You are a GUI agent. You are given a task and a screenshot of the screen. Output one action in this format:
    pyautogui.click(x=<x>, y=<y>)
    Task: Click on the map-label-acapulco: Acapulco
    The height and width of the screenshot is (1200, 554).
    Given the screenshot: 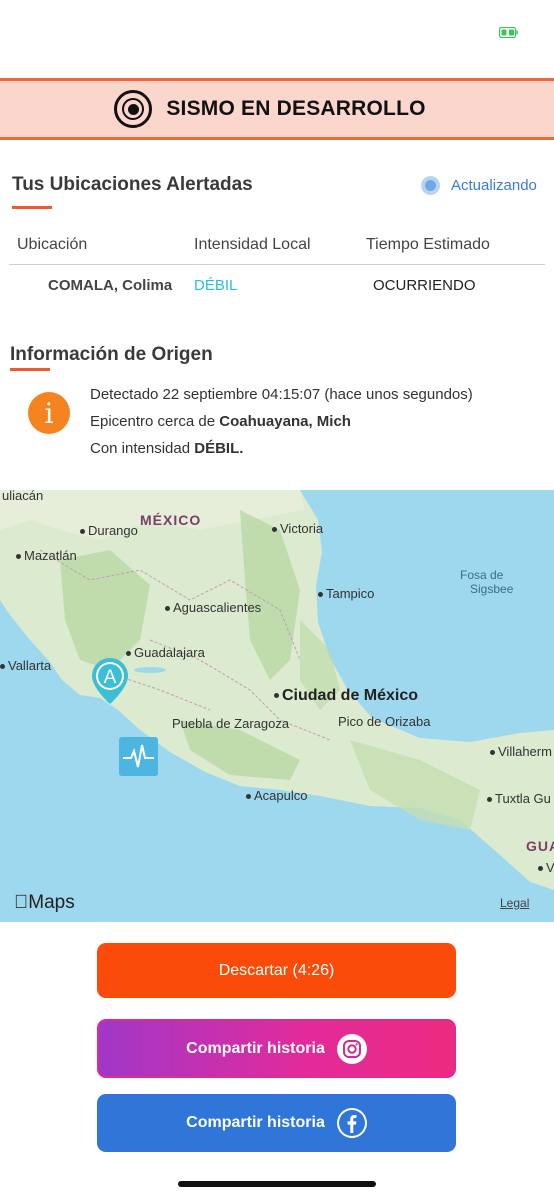 What is the action you would take?
    pyautogui.click(x=276, y=795)
    